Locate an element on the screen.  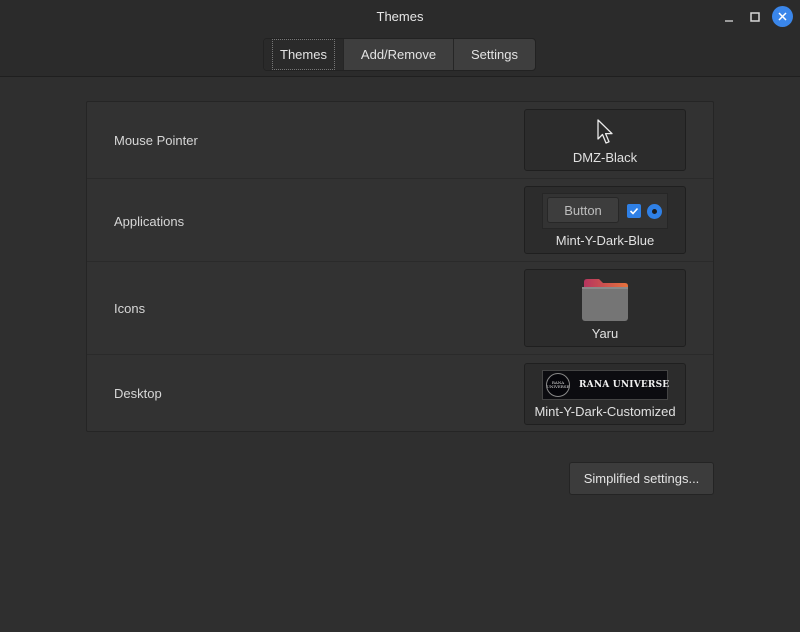
banner-text: RANA UNIVERSE is located at coordinates (624, 385).